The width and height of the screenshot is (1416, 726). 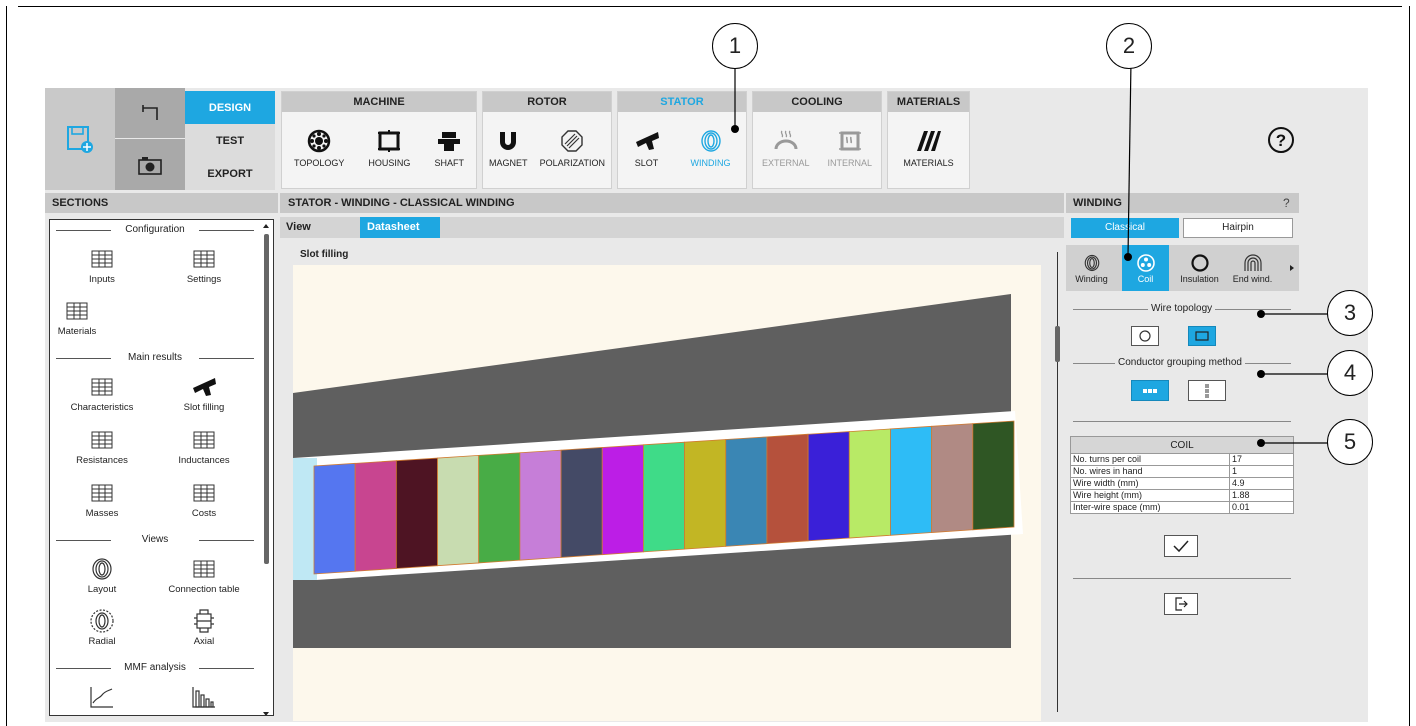 I want to click on callout-3: 3, so click(x=1350, y=313).